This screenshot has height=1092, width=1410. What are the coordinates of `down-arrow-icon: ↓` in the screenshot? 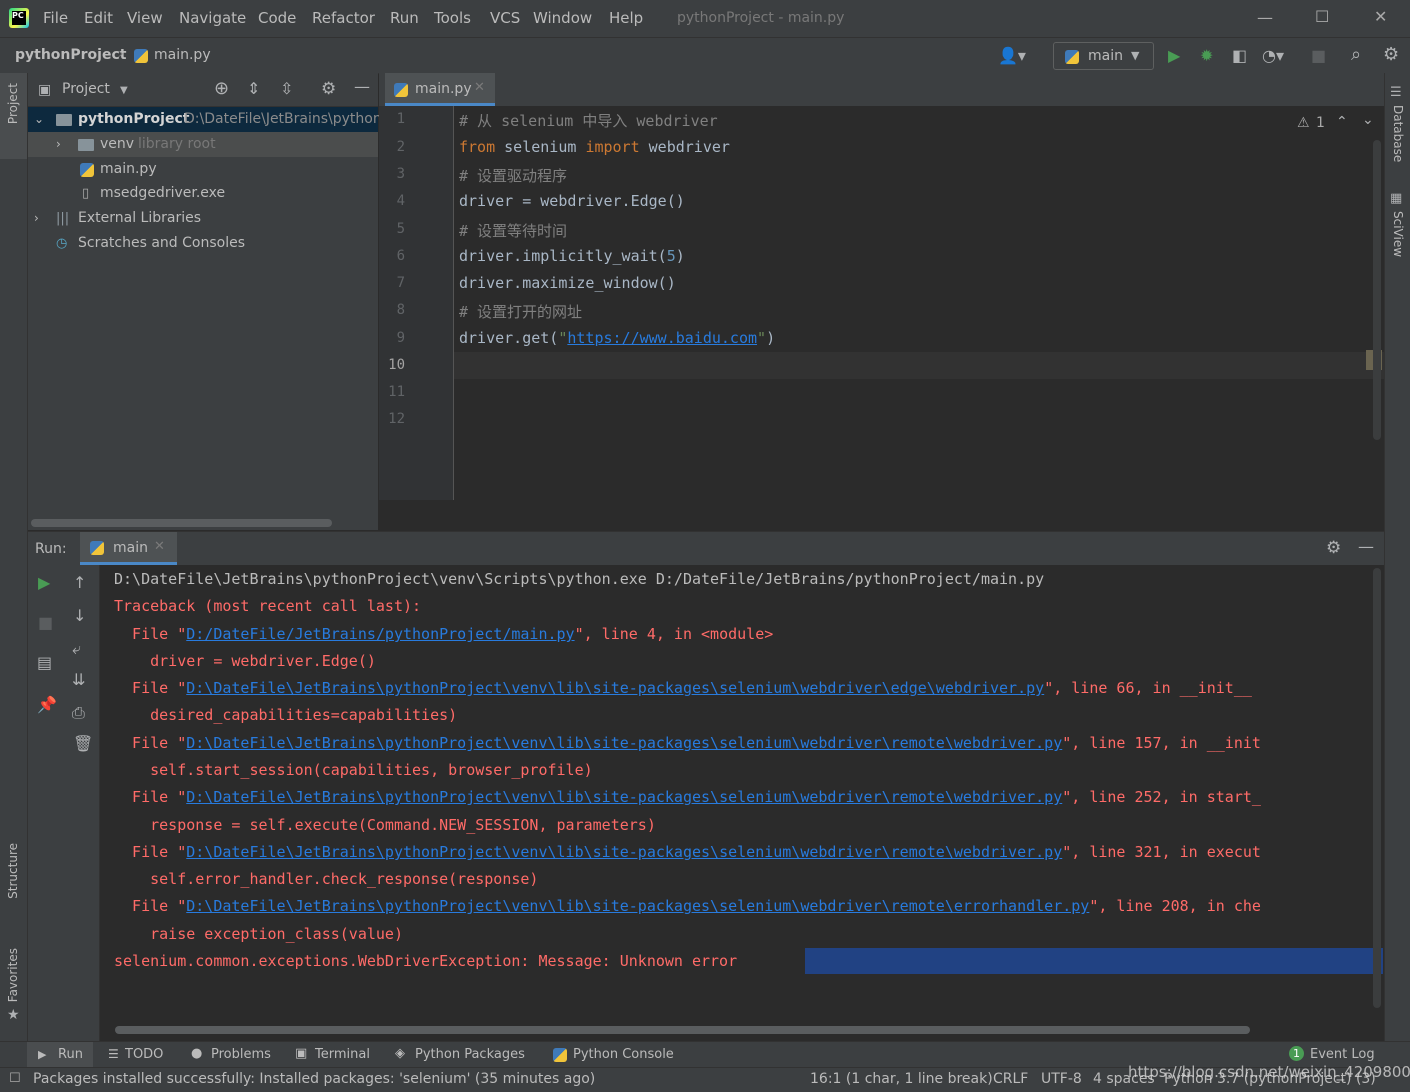 It's located at (79, 616).